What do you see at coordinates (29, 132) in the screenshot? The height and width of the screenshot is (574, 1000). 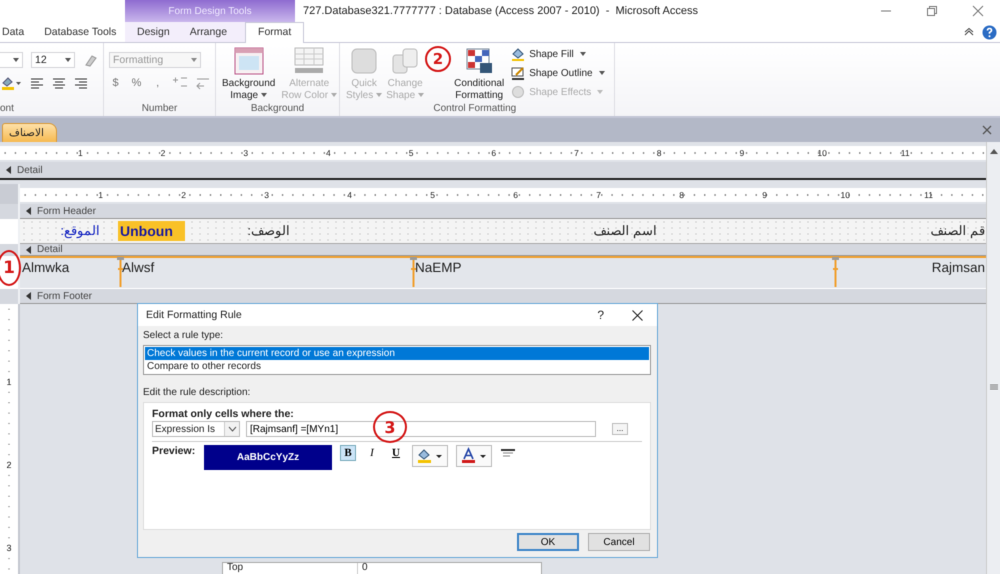 I see `document-tab: الاصناف` at bounding box center [29, 132].